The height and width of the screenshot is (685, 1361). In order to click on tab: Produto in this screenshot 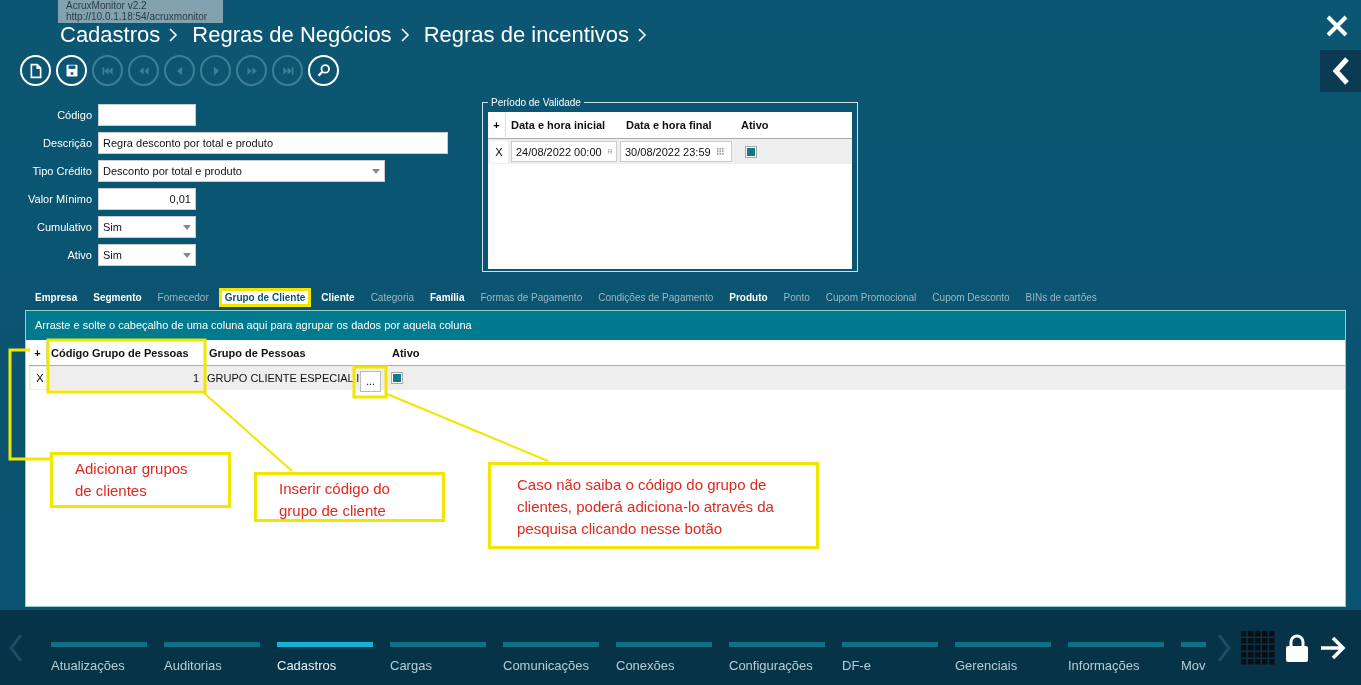, I will do `click(748, 297)`.